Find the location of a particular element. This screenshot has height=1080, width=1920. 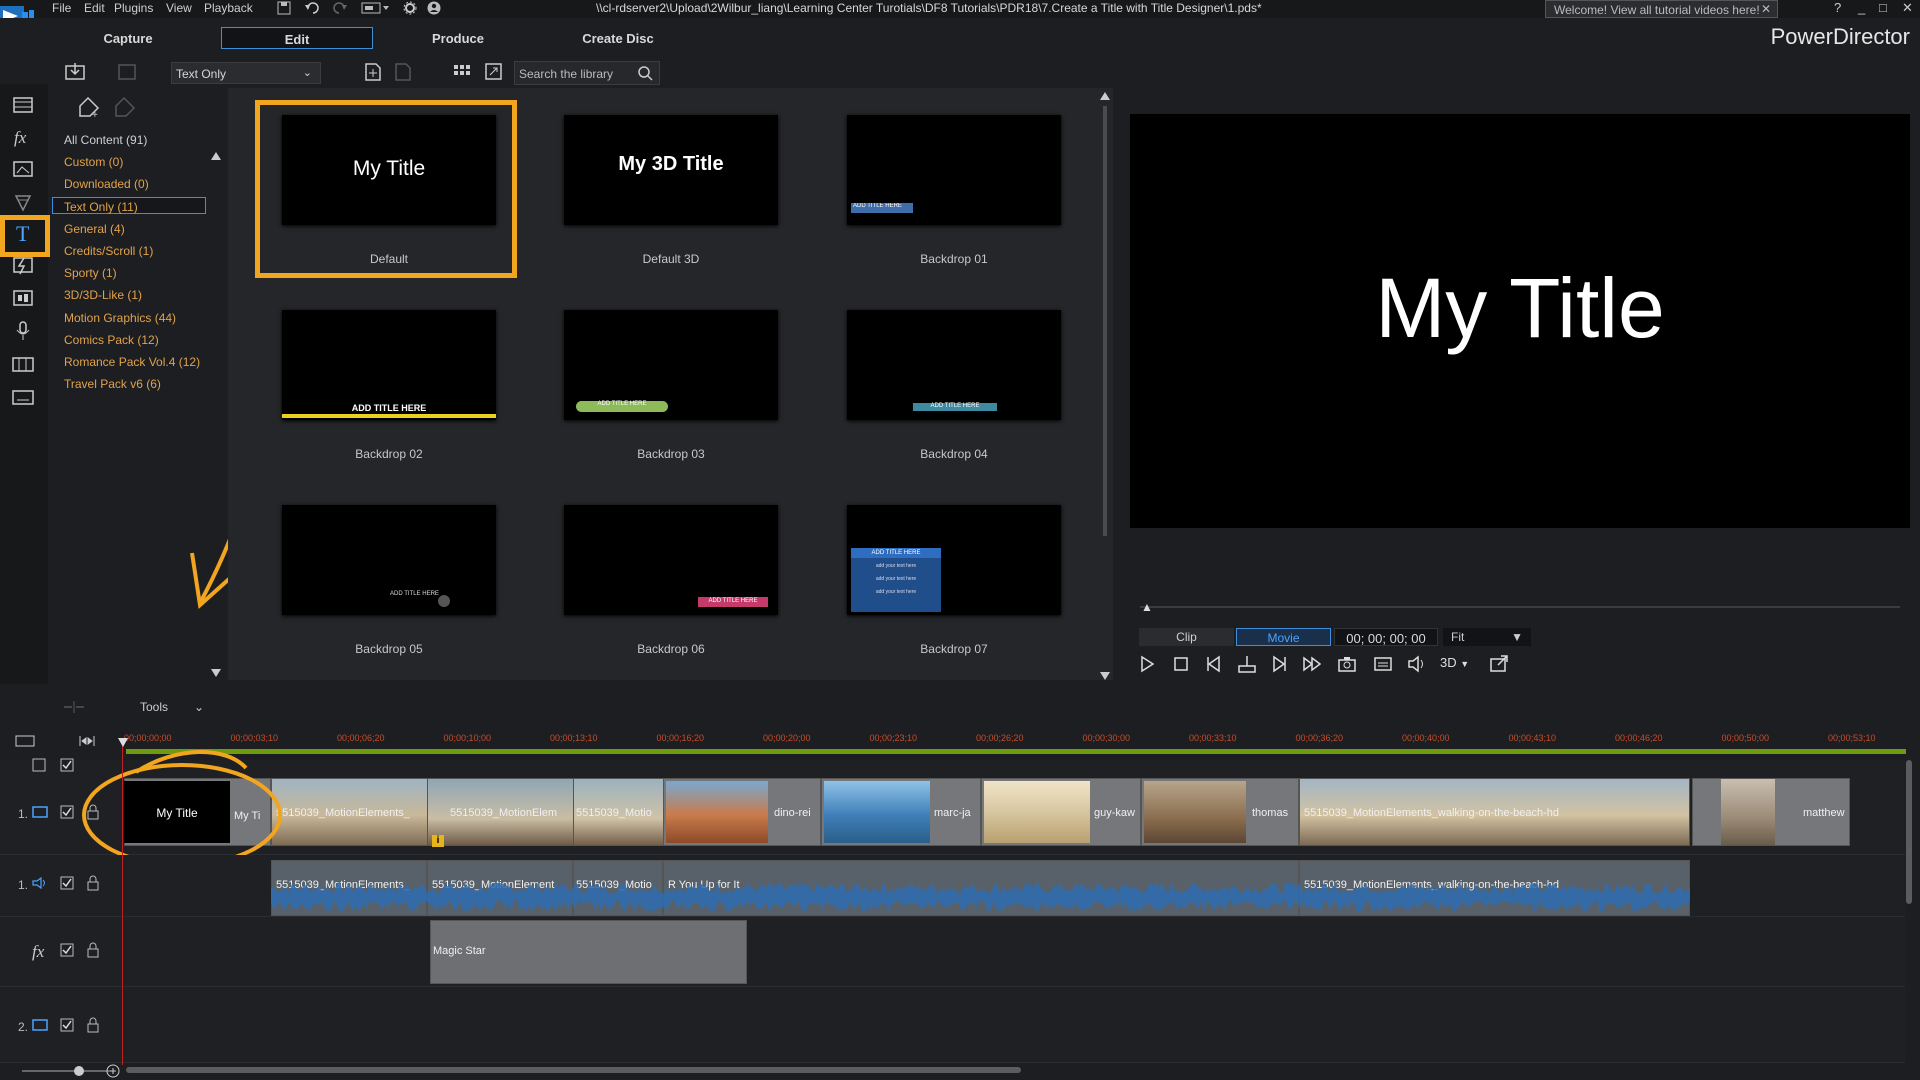

category-item: 3D/3D-Like (1) is located at coordinates (103, 295).